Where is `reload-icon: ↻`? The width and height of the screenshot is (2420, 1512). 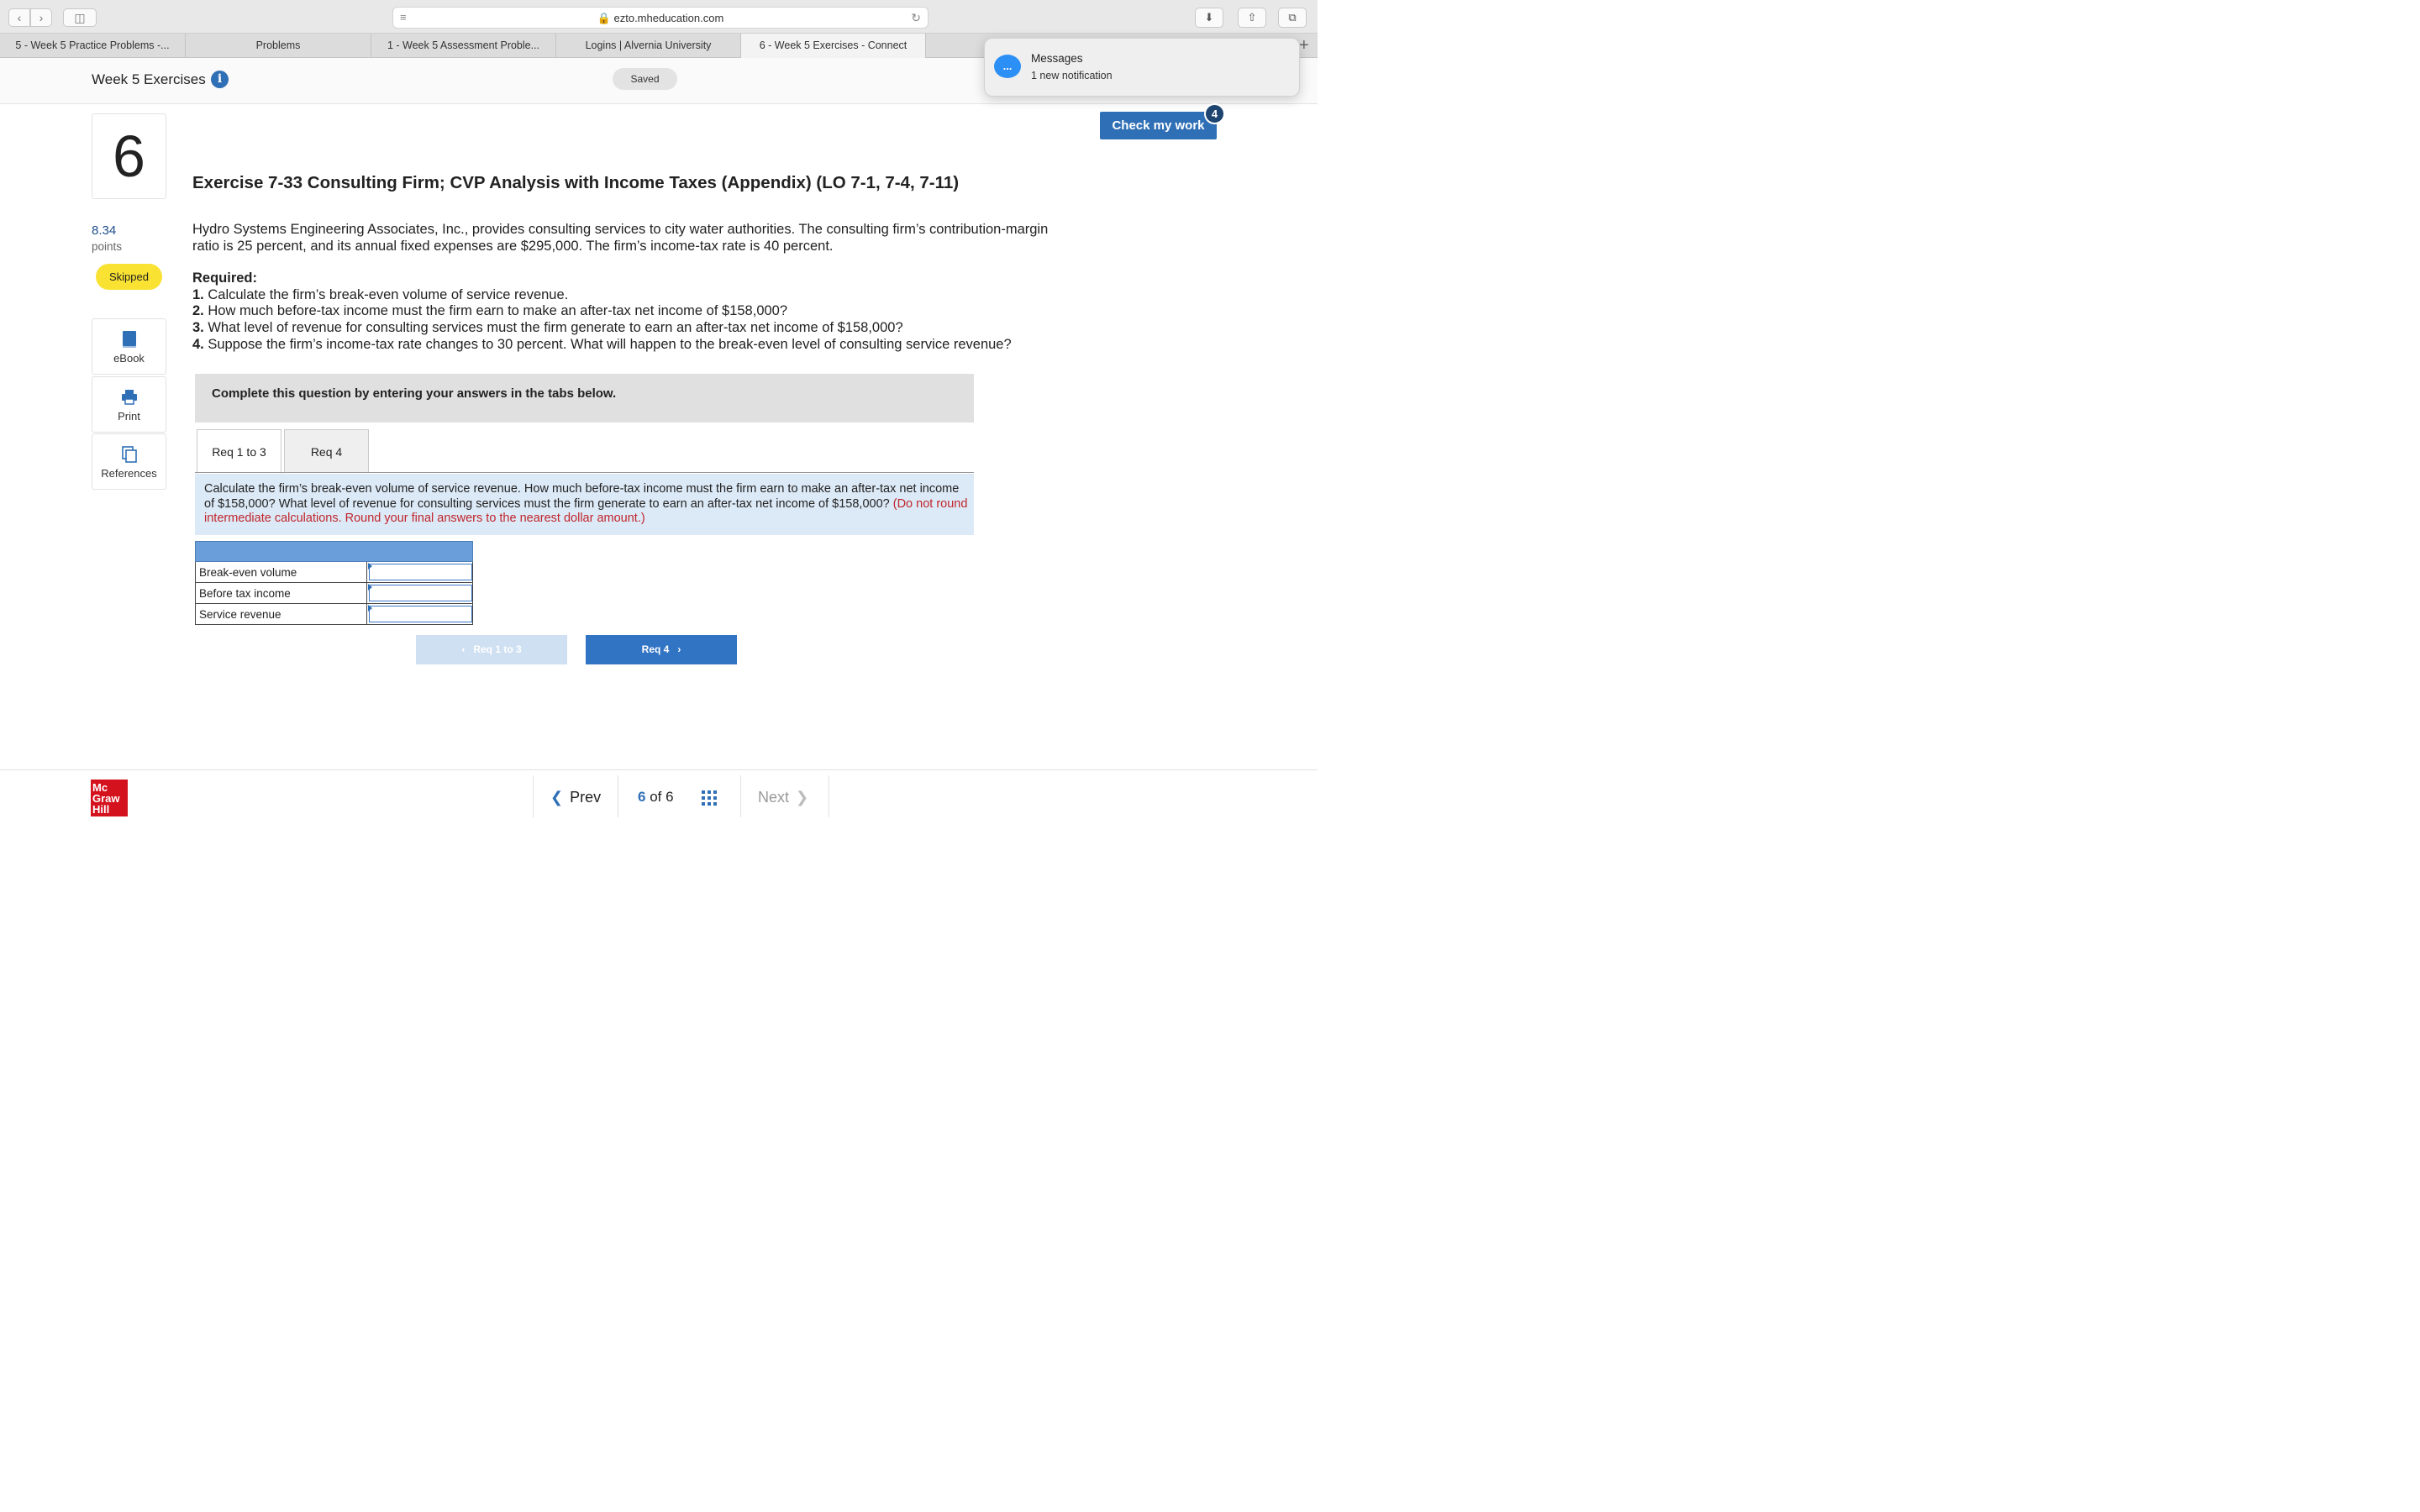 reload-icon: ↻ is located at coordinates (916, 18).